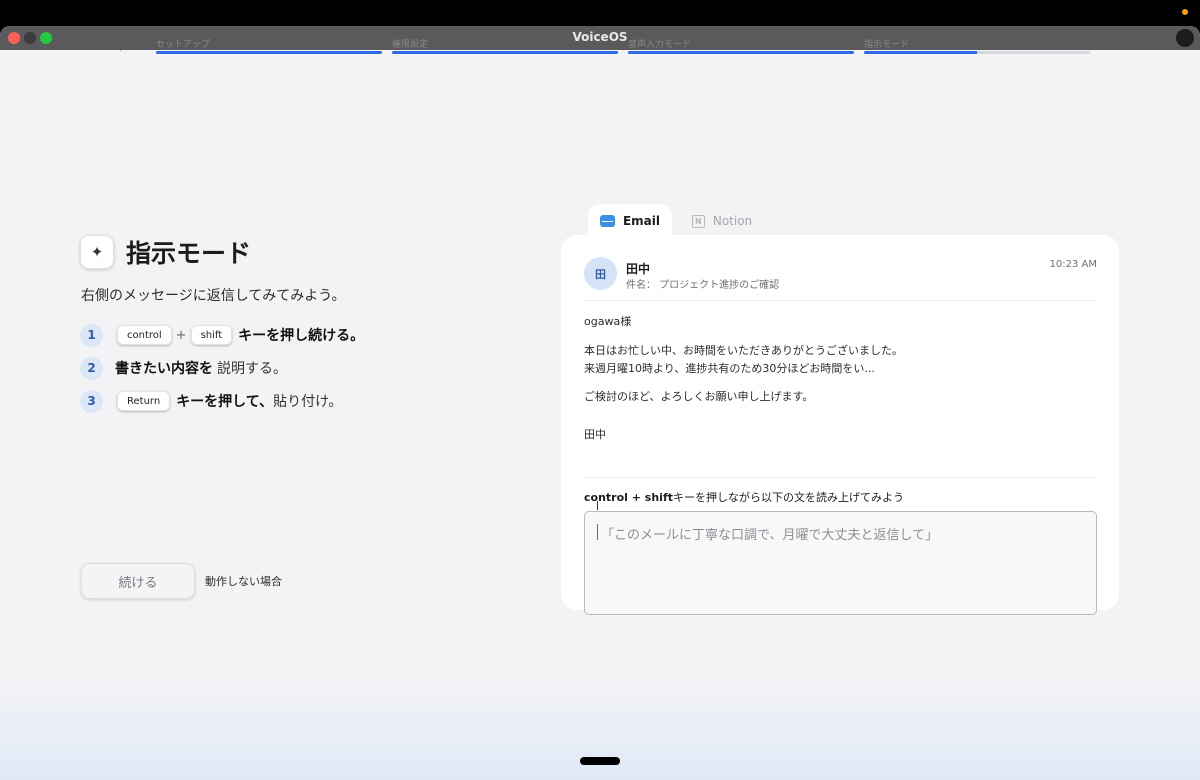 This screenshot has height=780, width=1200. I want to click on back-button: ‹, so click(119, 46).